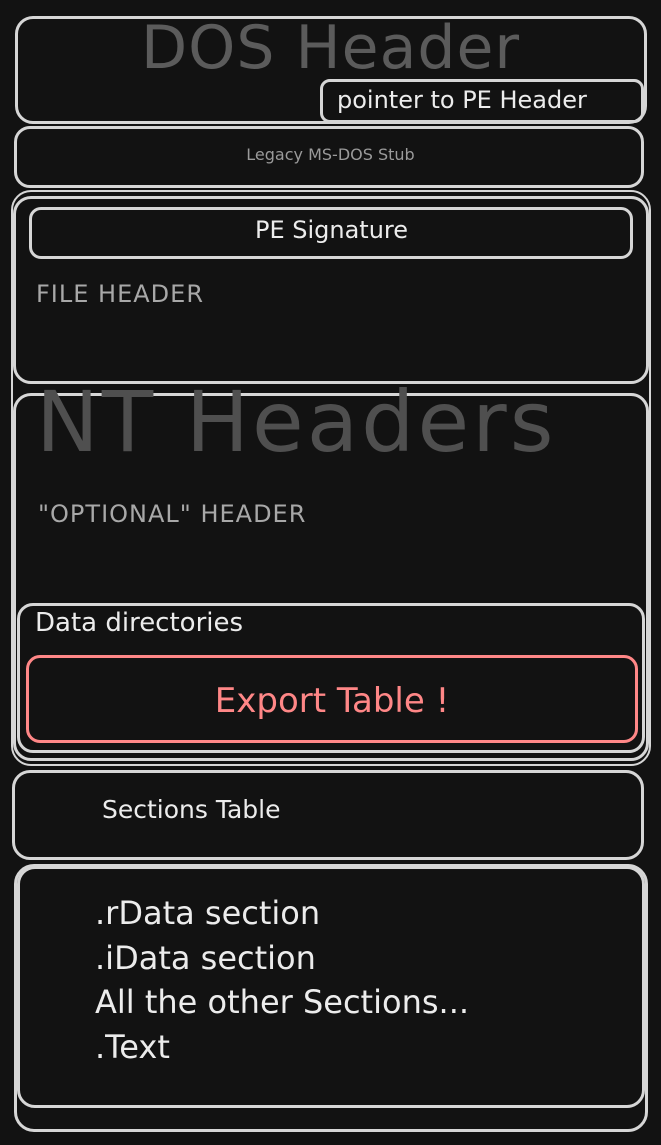  What do you see at coordinates (120, 294) in the screenshot?
I see `file-header-label: FILE HEADER` at bounding box center [120, 294].